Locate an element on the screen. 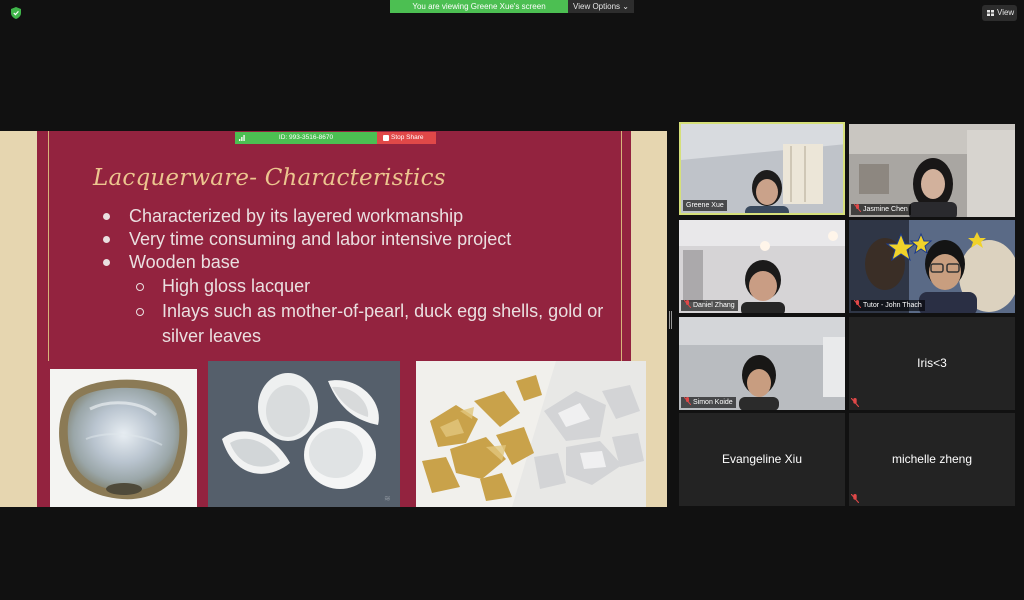 The height and width of the screenshot is (600, 1024). participant-name: Evangeline Xiu is located at coordinates (762, 459).